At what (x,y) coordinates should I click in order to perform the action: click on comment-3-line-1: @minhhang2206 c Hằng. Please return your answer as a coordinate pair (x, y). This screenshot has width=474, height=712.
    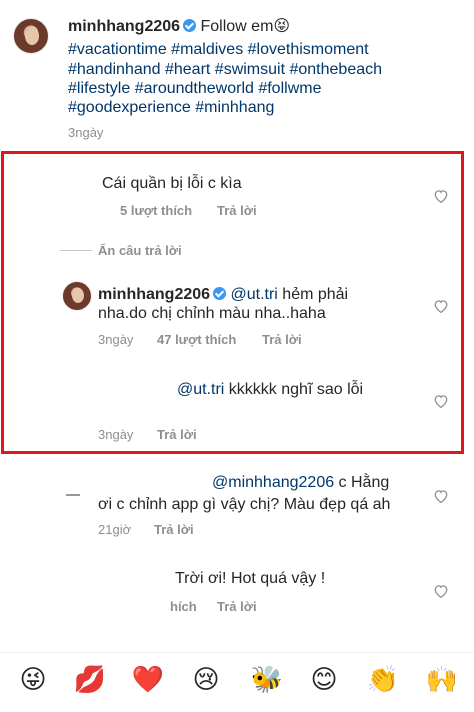
    Looking at the image, I should click on (300, 483).